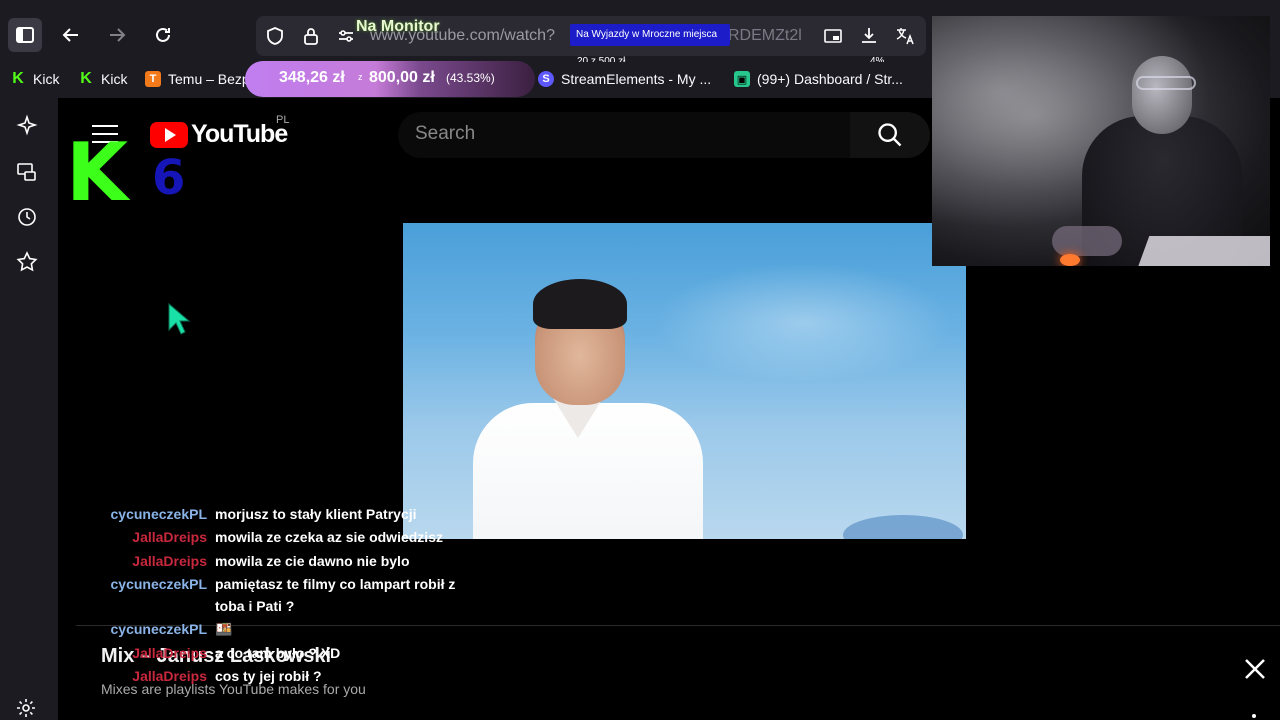 This screenshot has height=720, width=1280. What do you see at coordinates (224, 629) in the screenshot?
I see `chat-emote: 🍱` at bounding box center [224, 629].